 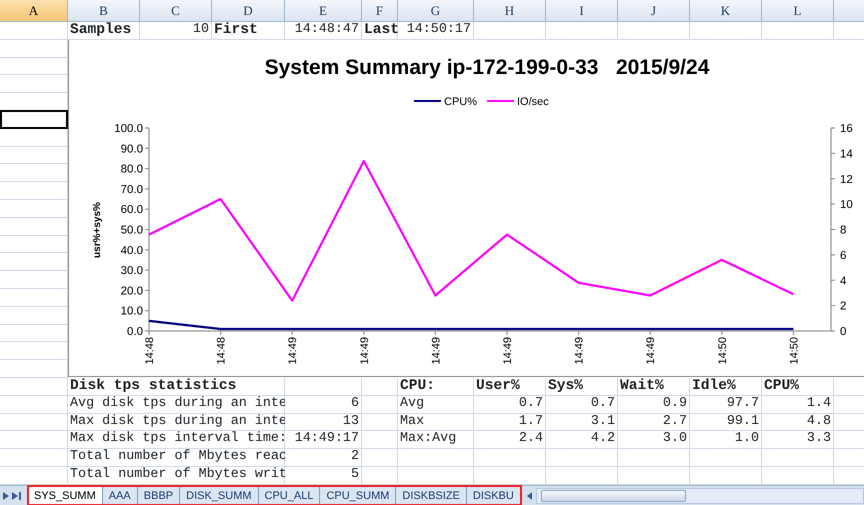 What do you see at coordinates (248, 11) in the screenshot?
I see `column-header: D` at bounding box center [248, 11].